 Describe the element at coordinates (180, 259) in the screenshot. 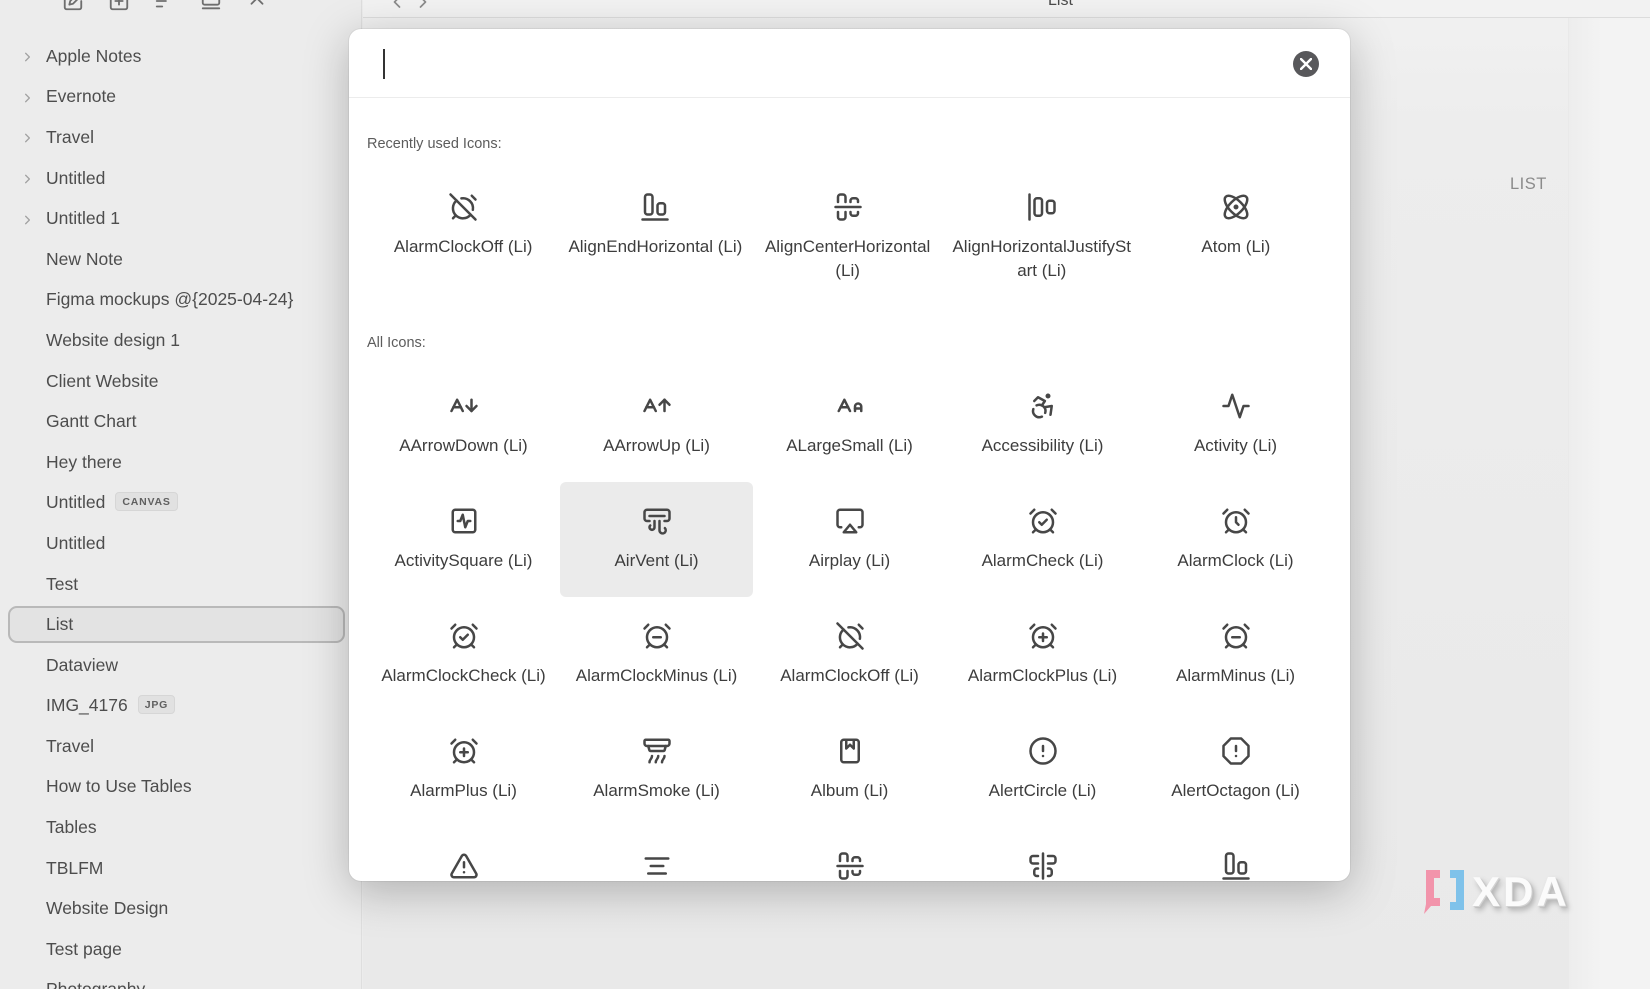

I see `sidebar-item-new-note: New Note` at that location.